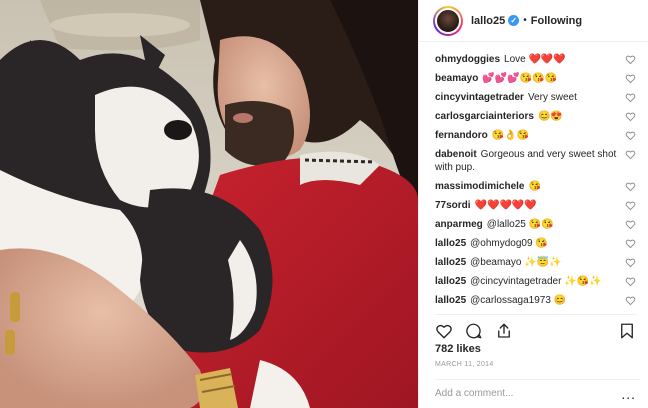 The height and width of the screenshot is (408, 648). I want to click on comment-text: 💕💕💕😘😘😘, so click(520, 78).